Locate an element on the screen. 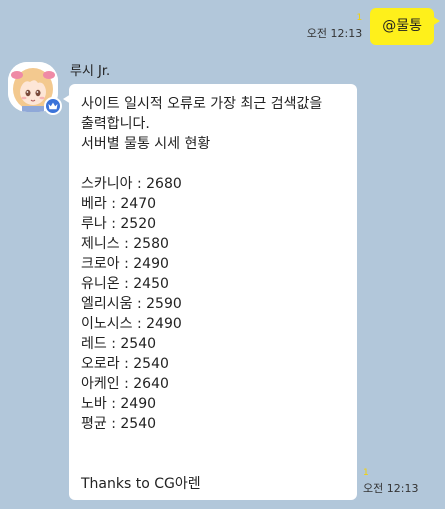  sender-avatar is located at coordinates (35, 88).